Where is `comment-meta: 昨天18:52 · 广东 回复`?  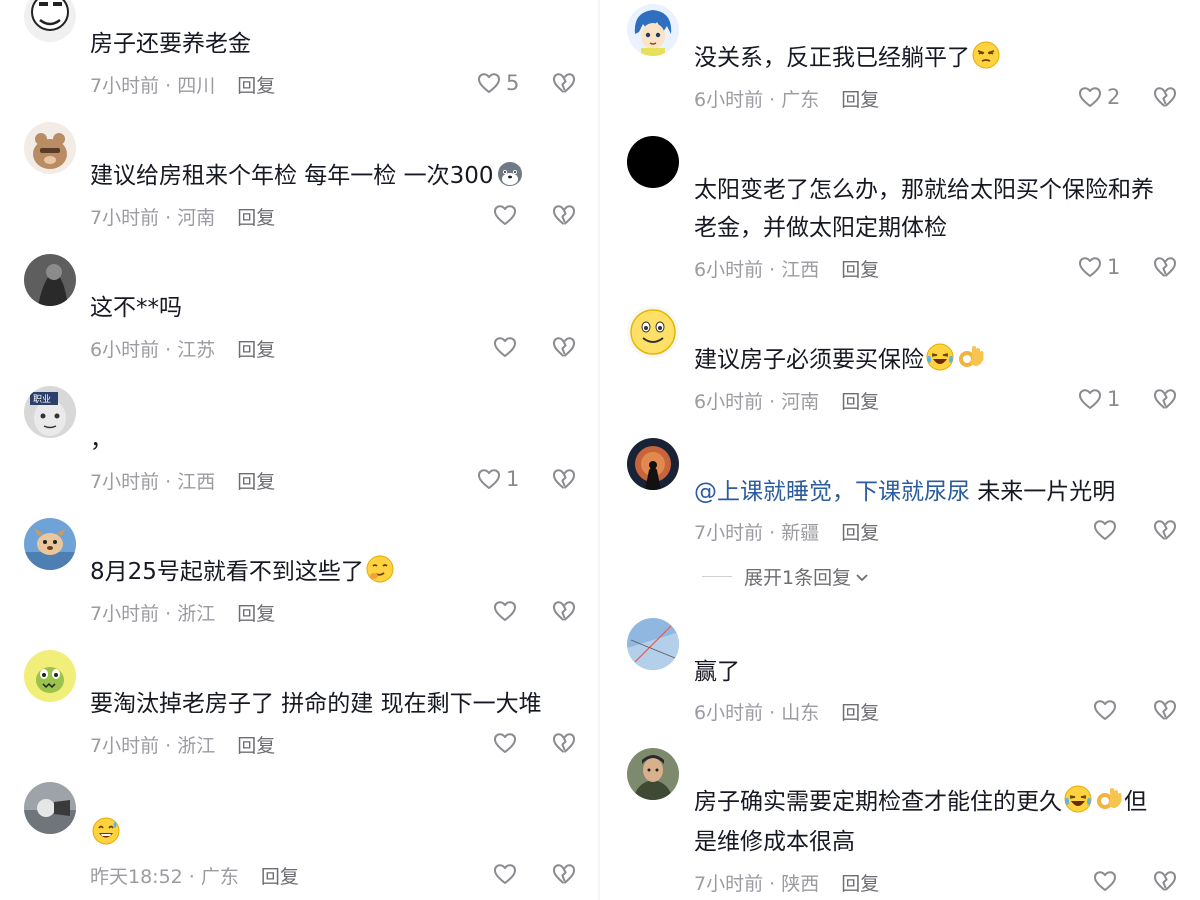 comment-meta: 昨天18:52 · 广东 回复 is located at coordinates (194, 875).